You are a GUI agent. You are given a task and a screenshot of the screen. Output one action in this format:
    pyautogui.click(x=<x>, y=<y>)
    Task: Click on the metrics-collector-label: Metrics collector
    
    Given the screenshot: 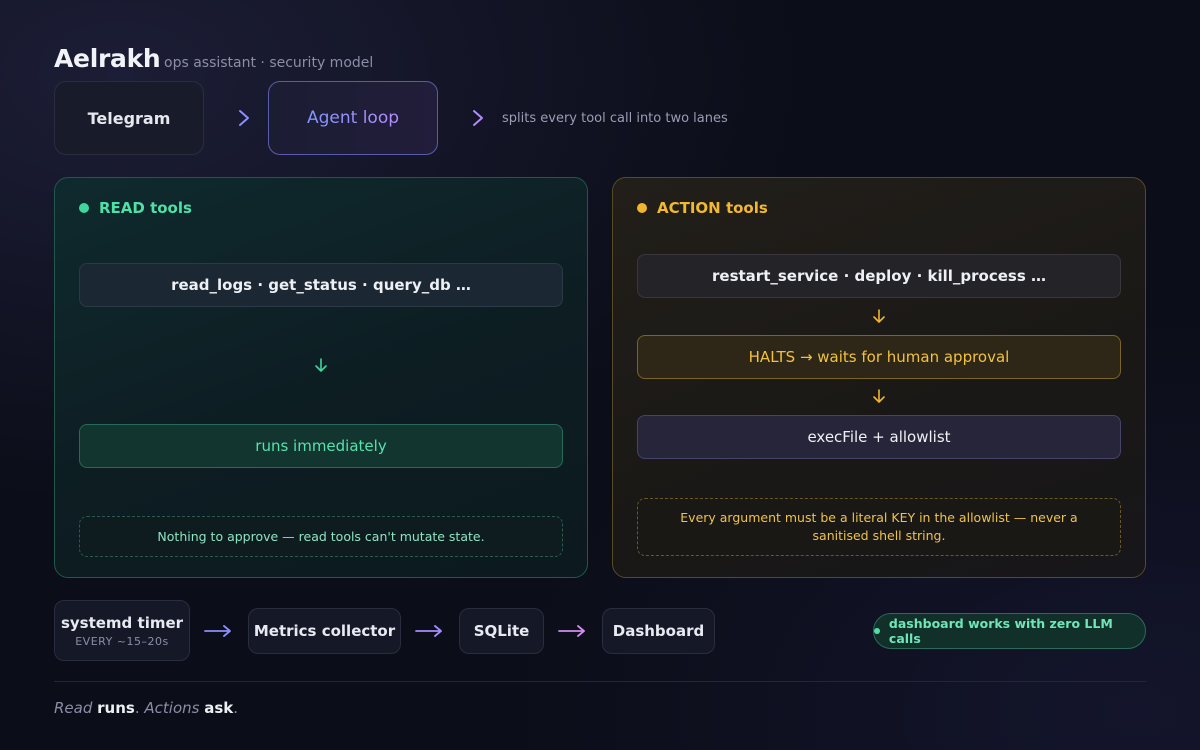 What is the action you would take?
    pyautogui.click(x=324, y=631)
    